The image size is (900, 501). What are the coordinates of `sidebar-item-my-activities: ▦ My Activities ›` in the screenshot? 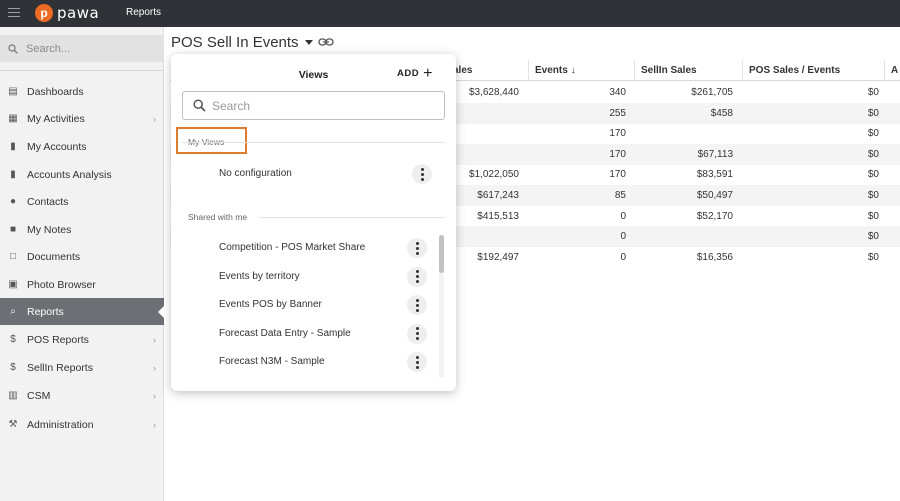 It's located at (82, 118).